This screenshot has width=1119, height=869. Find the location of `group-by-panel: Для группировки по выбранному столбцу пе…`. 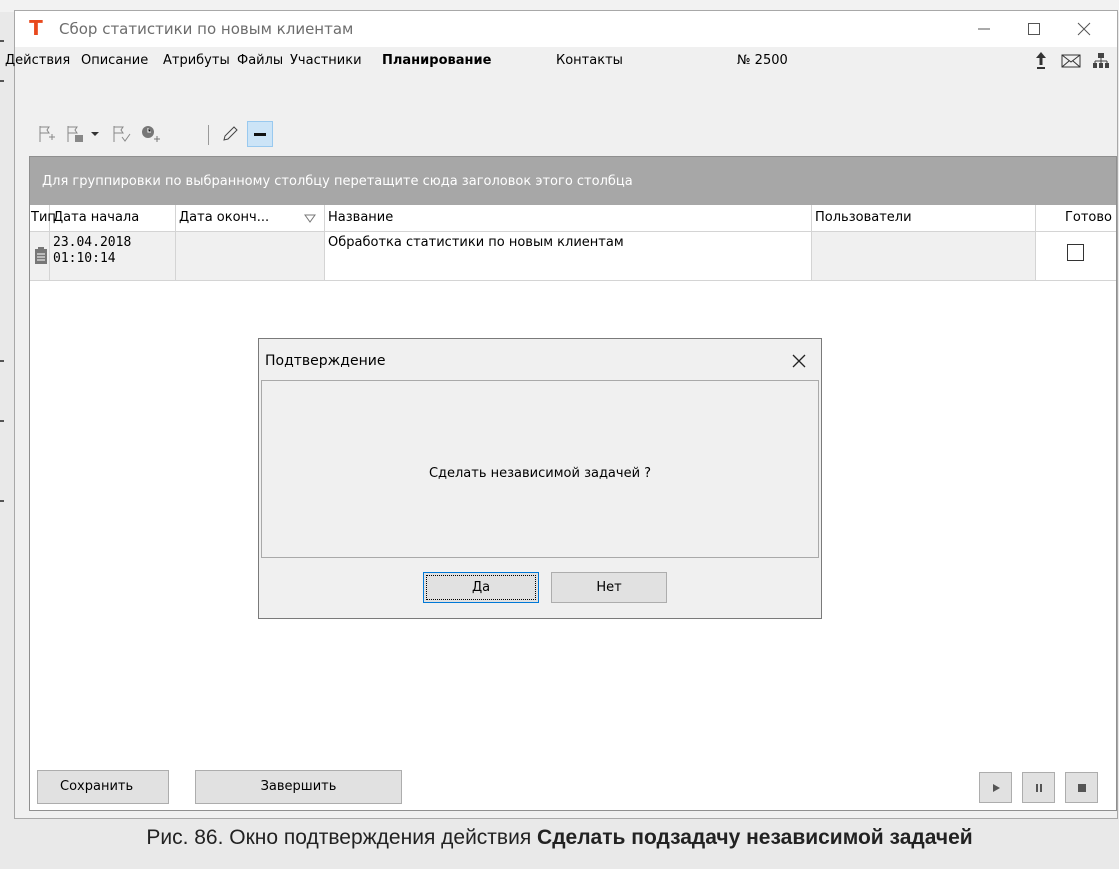

group-by-panel: Для группировки по выбранному столбцу пе… is located at coordinates (573, 181).